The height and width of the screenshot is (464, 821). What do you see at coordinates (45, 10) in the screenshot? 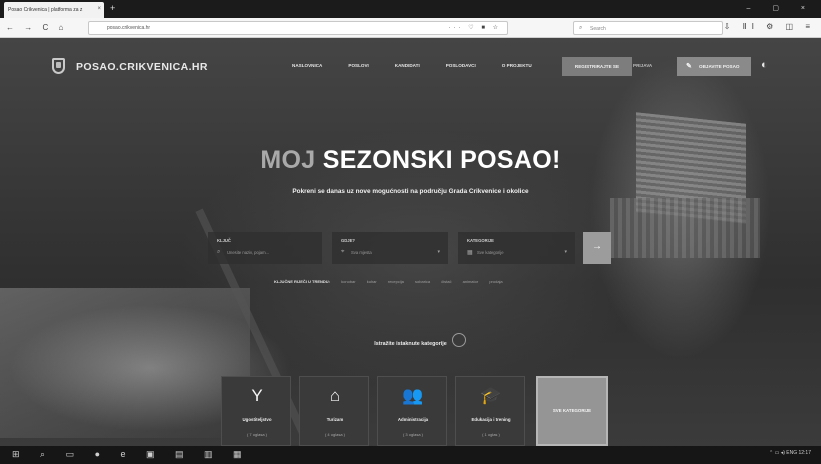
I see `tab-title: Posao Crikvenica | platforma za z` at bounding box center [45, 10].